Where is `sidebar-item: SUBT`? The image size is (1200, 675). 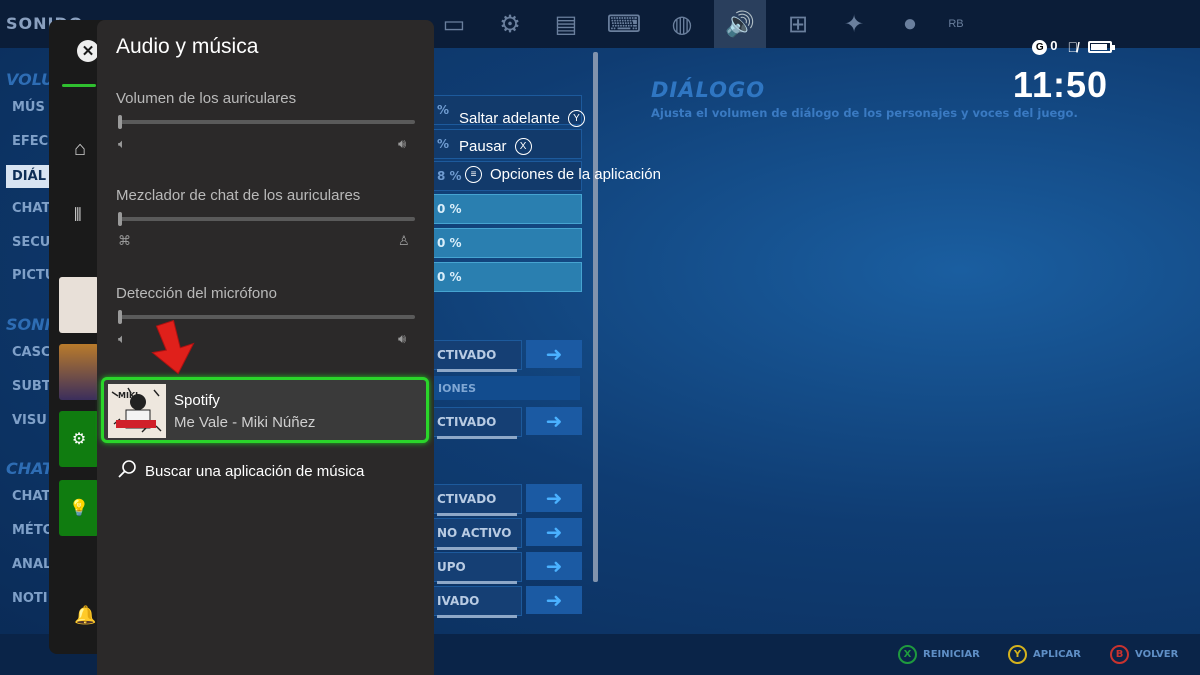
sidebar-item: SUBT is located at coordinates (31, 386).